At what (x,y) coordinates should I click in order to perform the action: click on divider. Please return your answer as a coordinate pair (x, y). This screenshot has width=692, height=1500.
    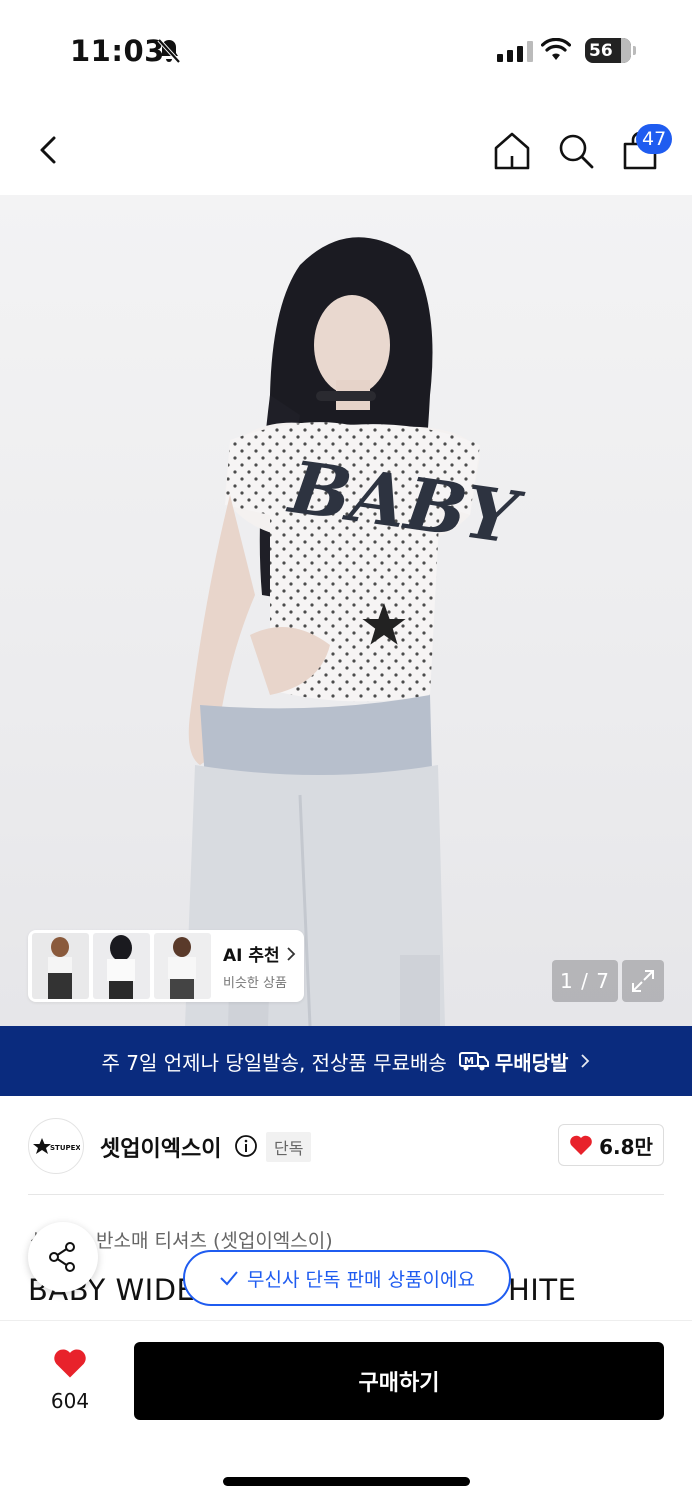
    Looking at the image, I should click on (346, 1194).